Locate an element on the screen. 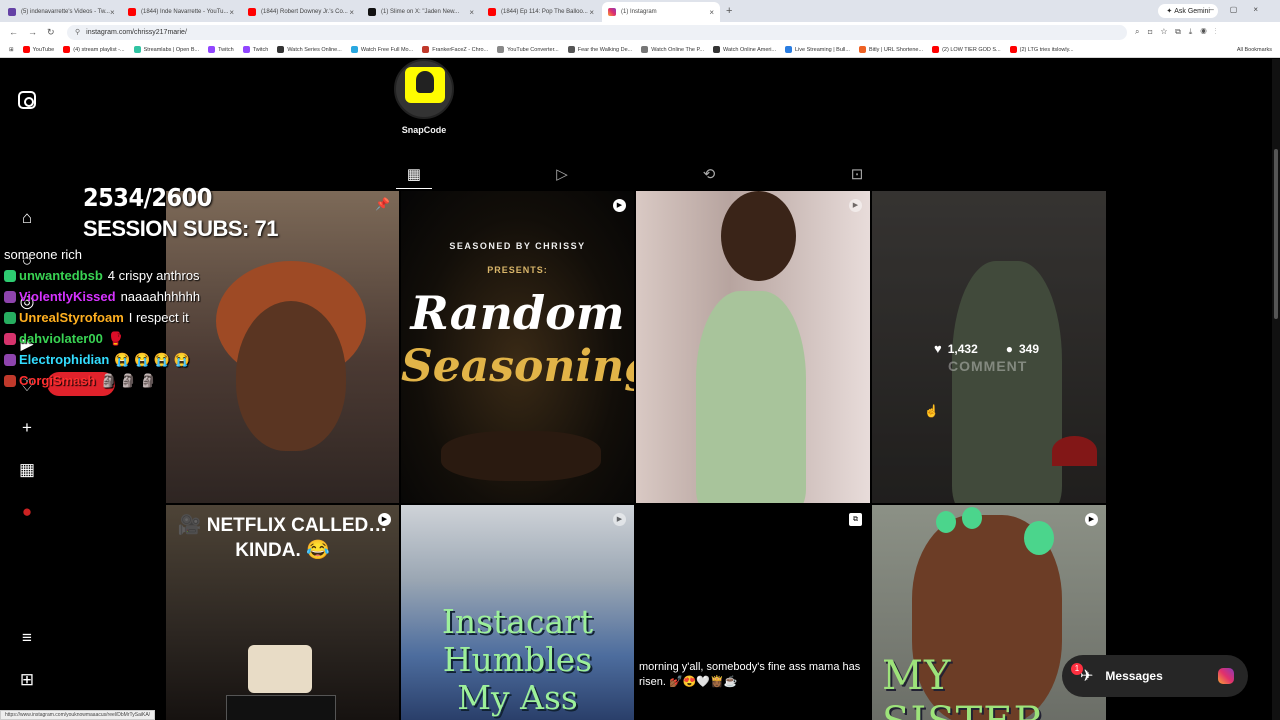 The height and width of the screenshot is (720, 1280). messages-button: ✈ 1 Messages is located at coordinates (1155, 676).